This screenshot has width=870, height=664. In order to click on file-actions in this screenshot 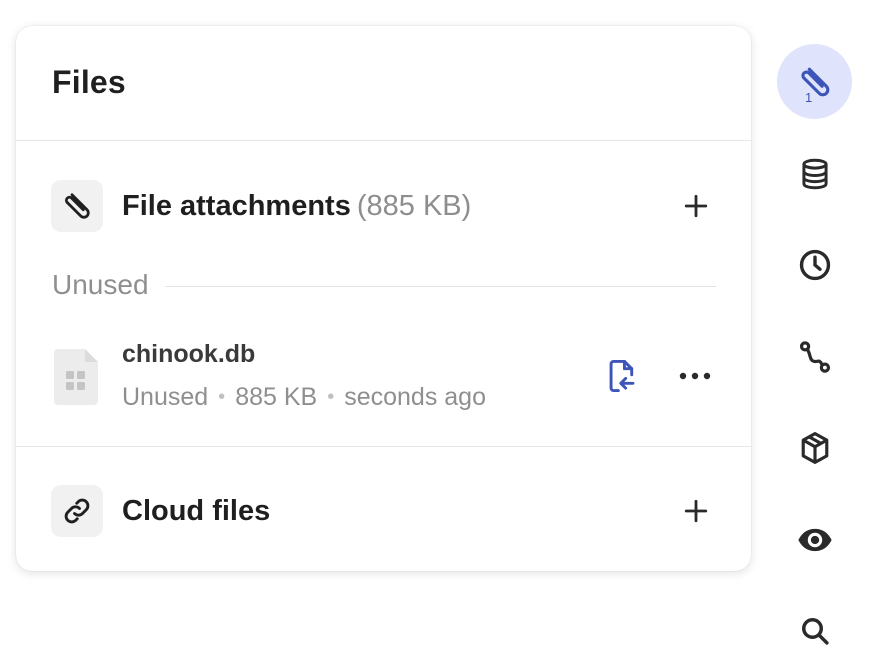, I will do `click(658, 376)`.